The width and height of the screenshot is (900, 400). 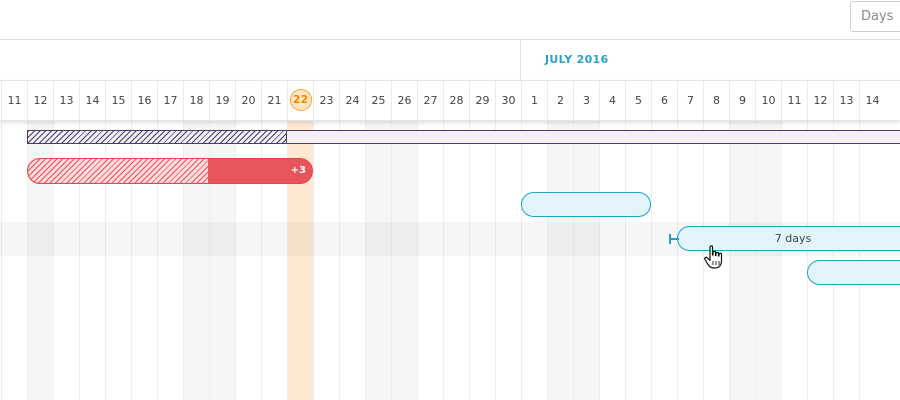 I want to click on day-cell: 28, so click(x=456, y=101).